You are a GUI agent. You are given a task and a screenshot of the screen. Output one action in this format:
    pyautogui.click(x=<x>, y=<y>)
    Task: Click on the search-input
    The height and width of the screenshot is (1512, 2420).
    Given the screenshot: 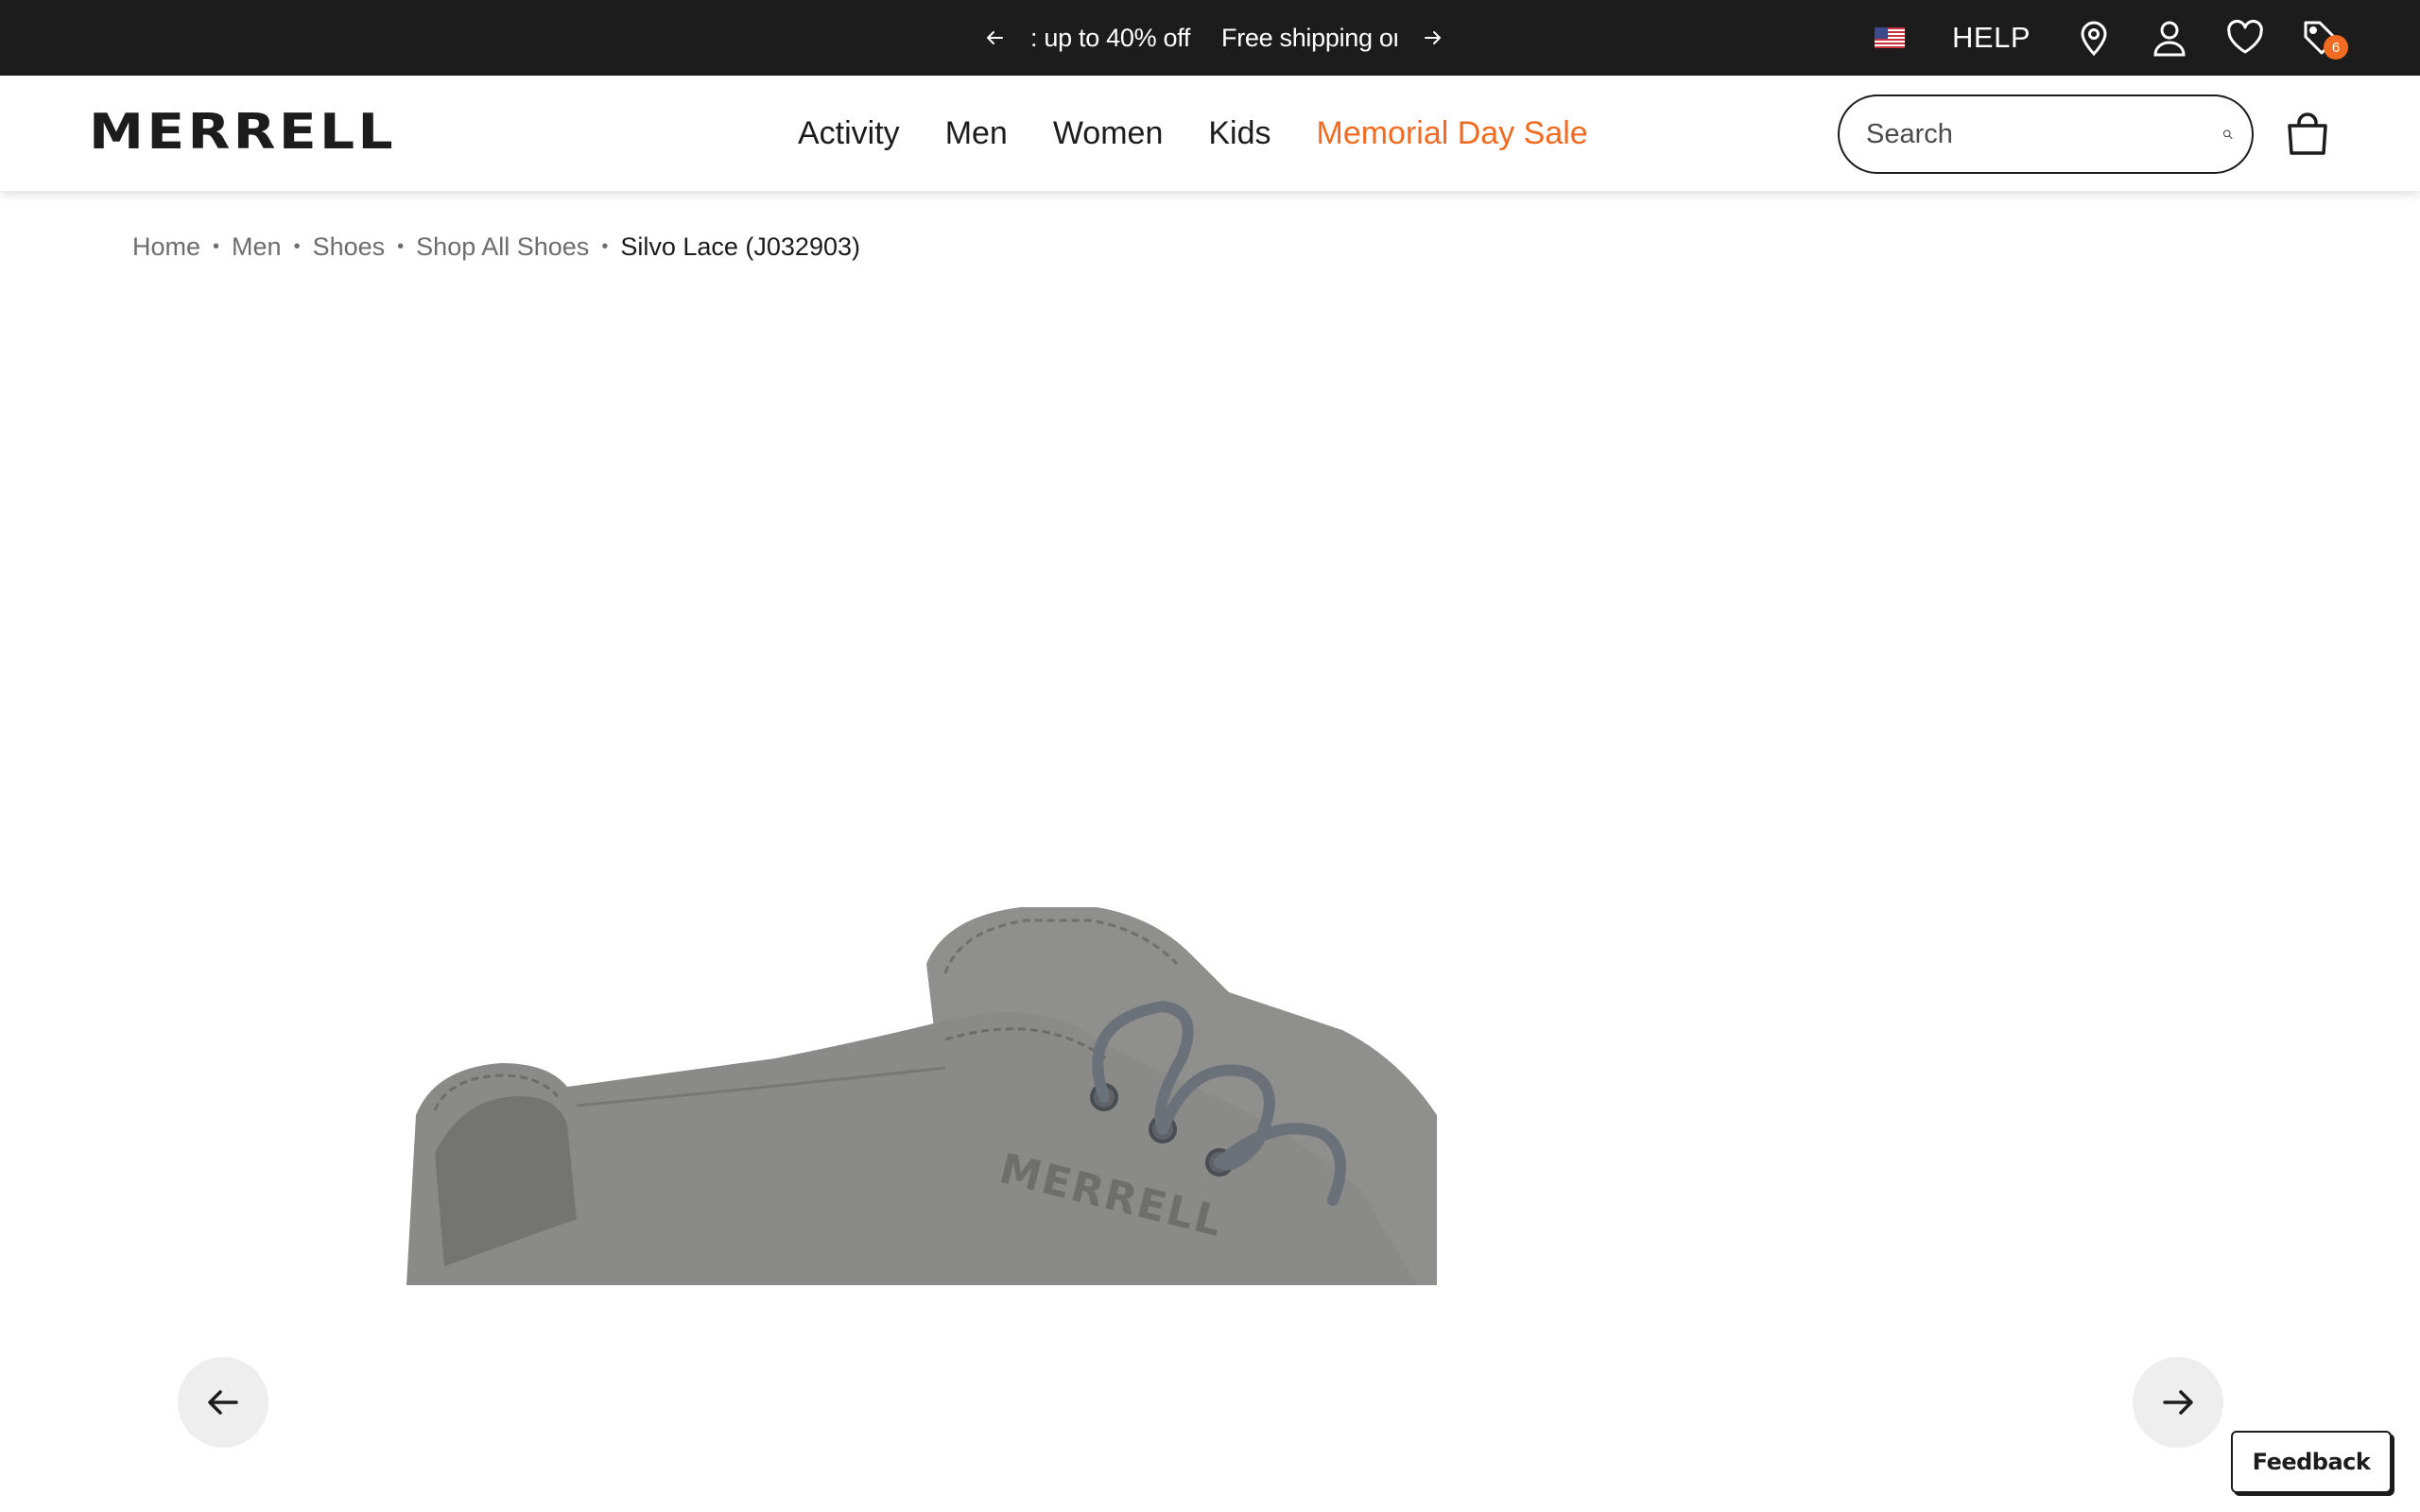 What is the action you would take?
    pyautogui.click(x=2044, y=134)
    